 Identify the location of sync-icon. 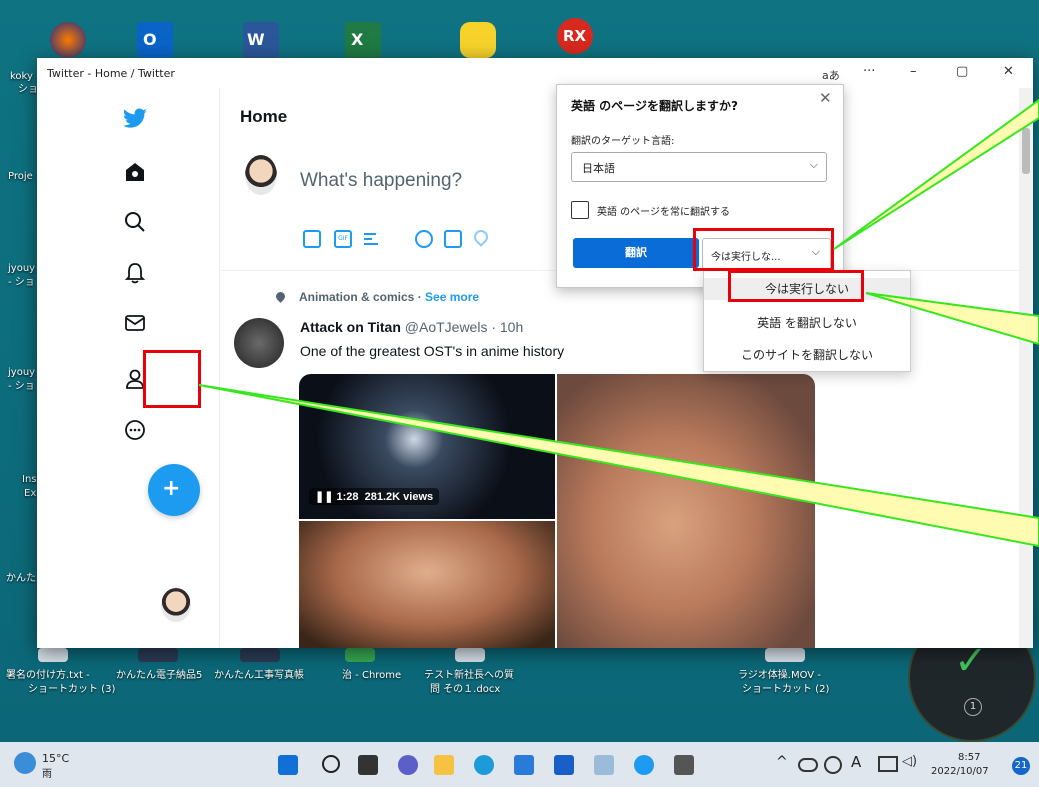
(833, 765).